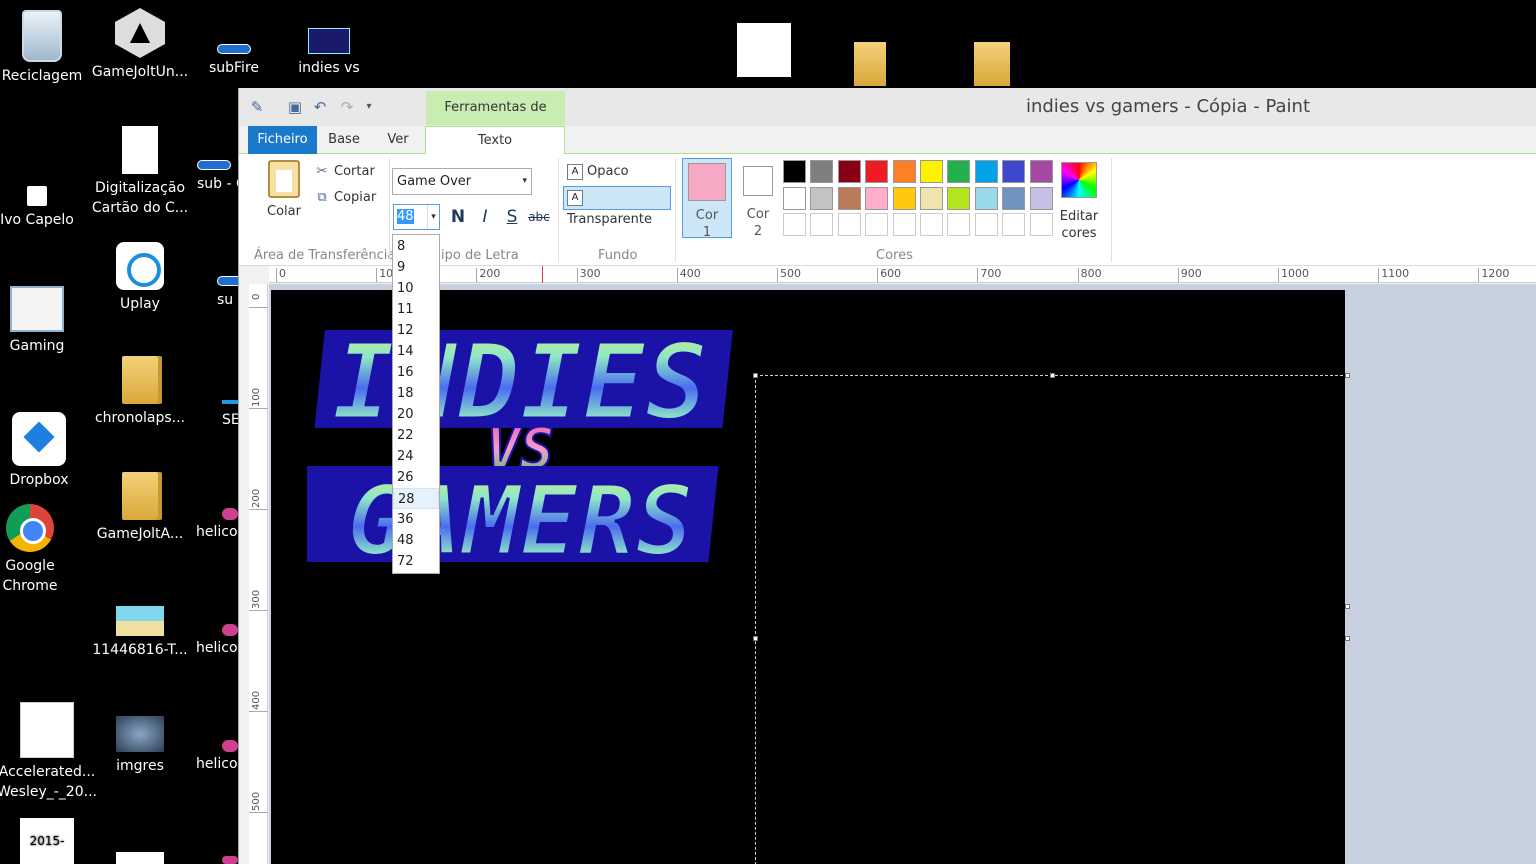  What do you see at coordinates (345, 198) in the screenshot?
I see `copy-button: ⧉ Copiar` at bounding box center [345, 198].